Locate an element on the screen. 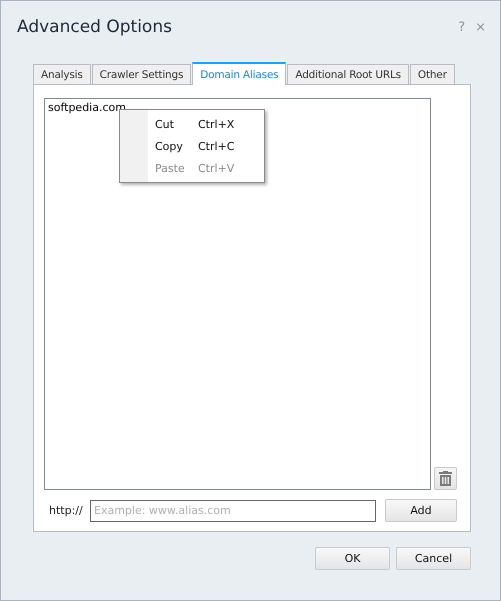  delete-button is located at coordinates (445, 478).